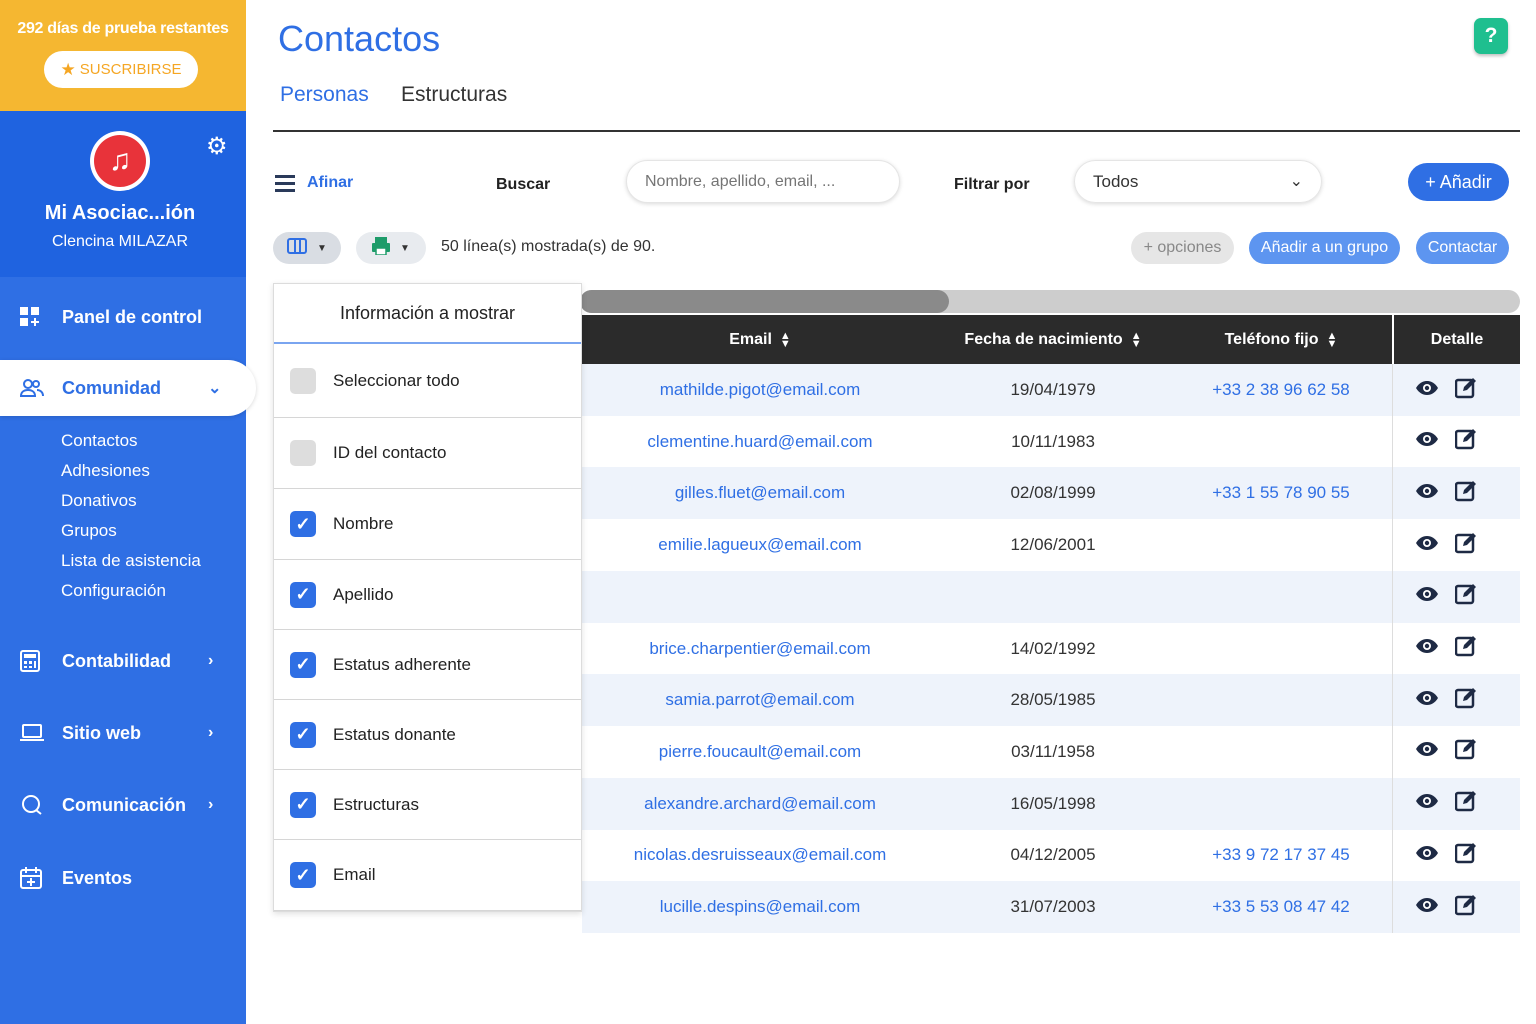 The image size is (1536, 1024). What do you see at coordinates (1281, 907) in the screenshot?
I see `cell-phone: +33 5 53 08 47 42` at bounding box center [1281, 907].